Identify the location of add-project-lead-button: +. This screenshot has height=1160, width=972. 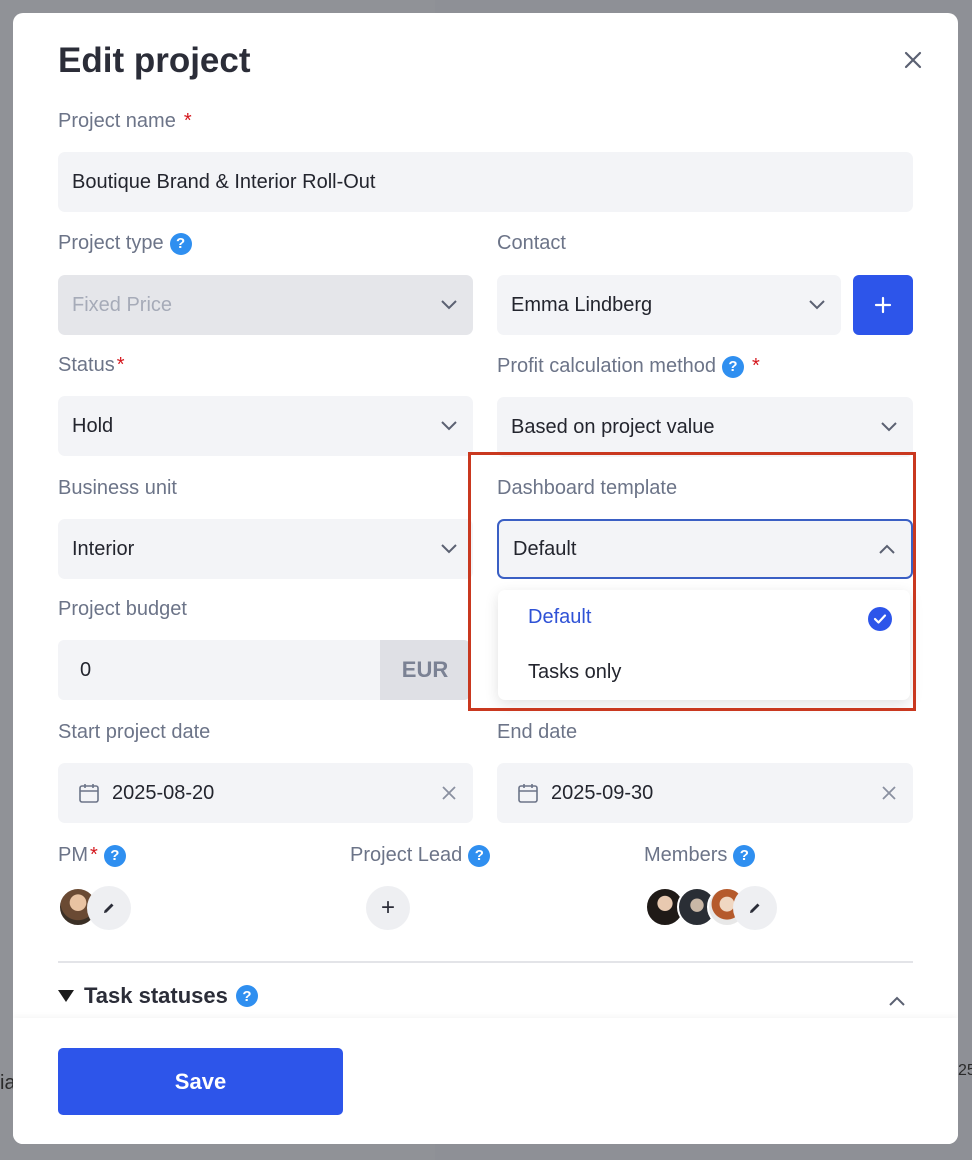
(388, 908).